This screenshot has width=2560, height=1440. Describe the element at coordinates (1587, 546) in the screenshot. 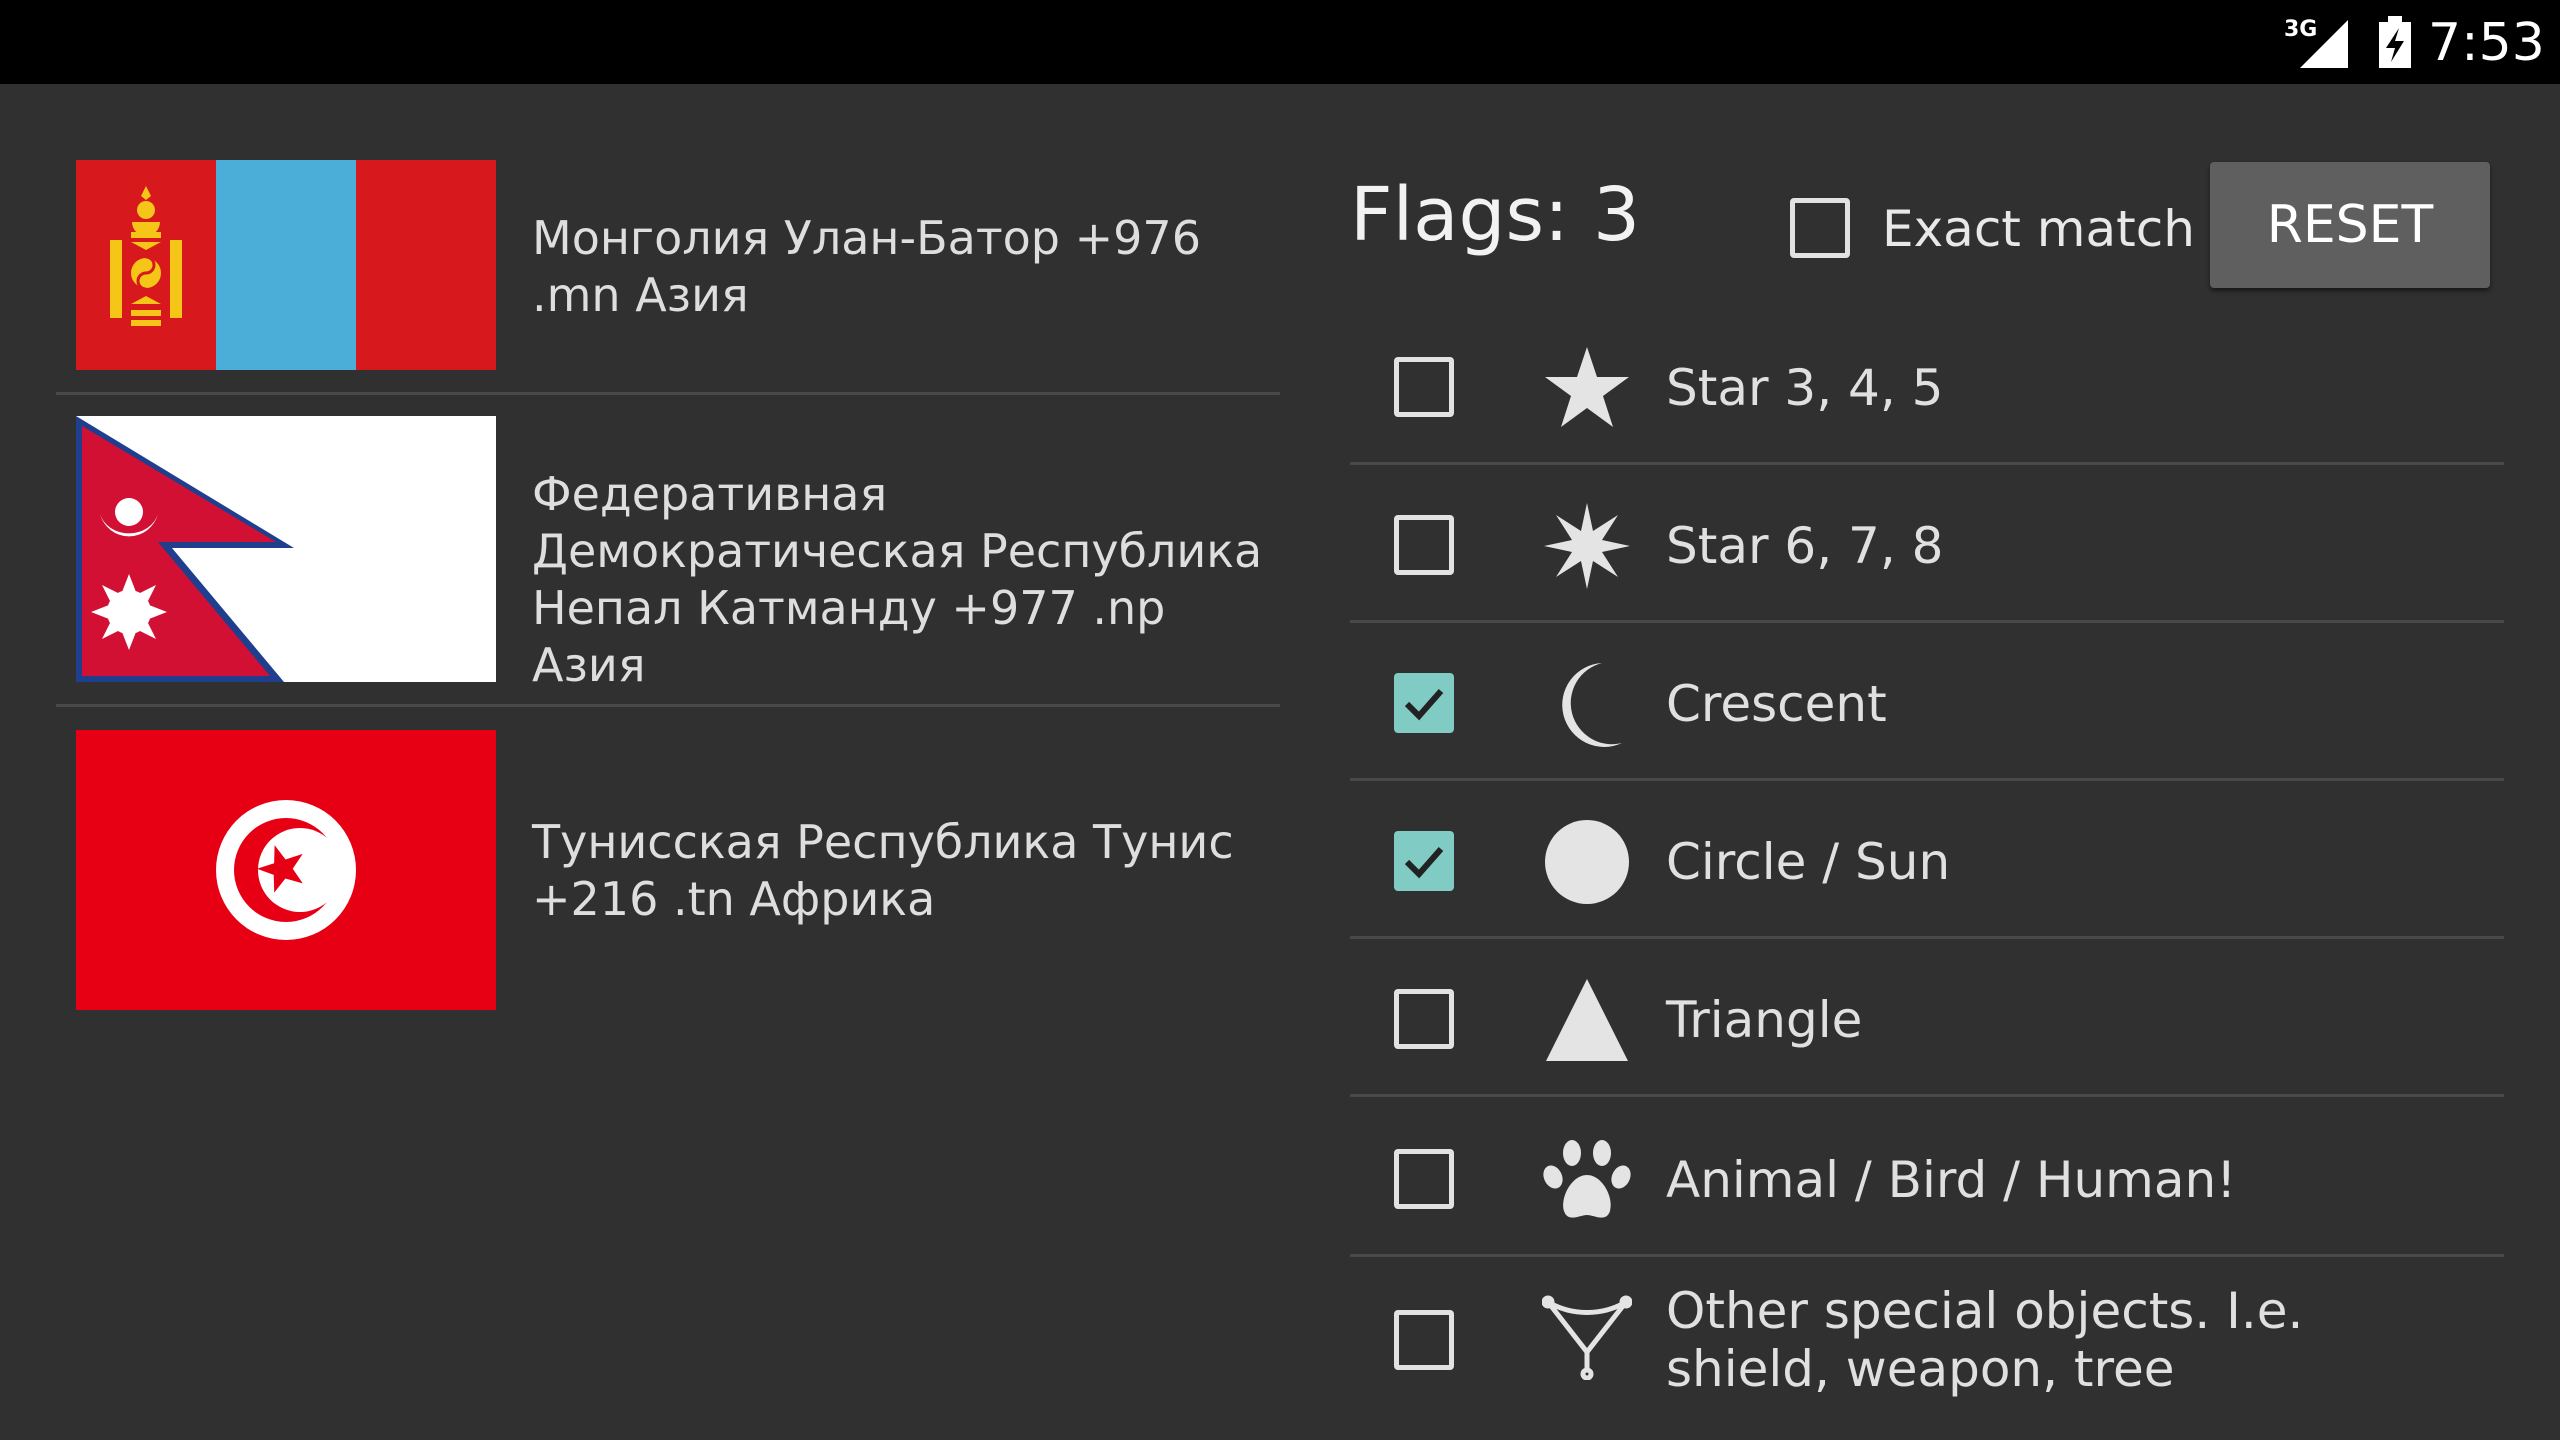

I see `star-burst-icon` at that location.